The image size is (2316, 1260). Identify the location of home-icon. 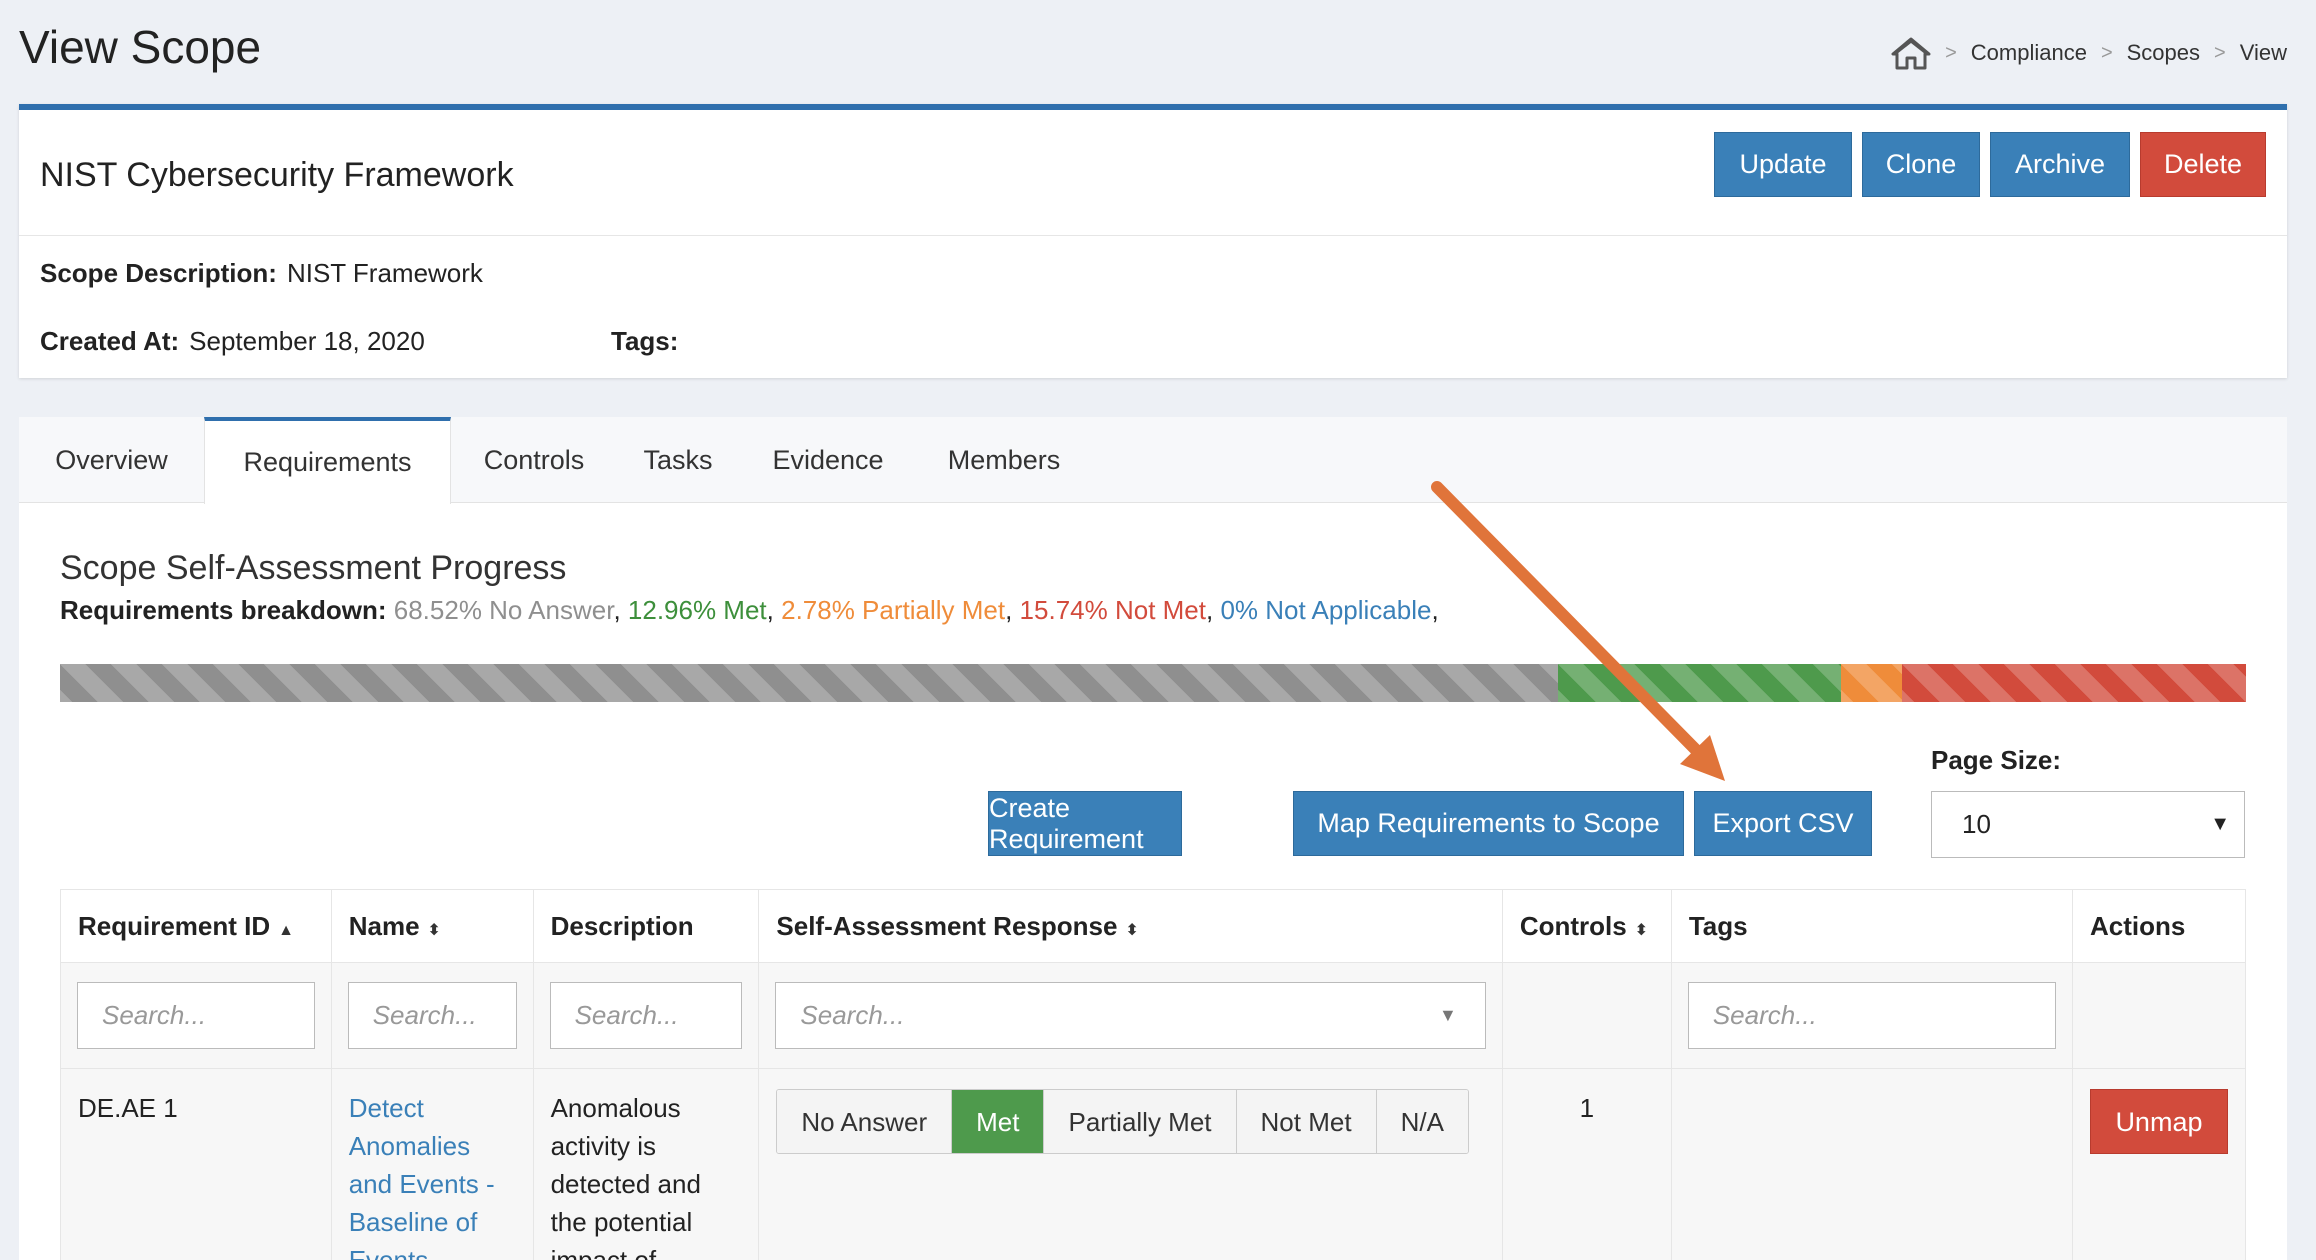
(1911, 53).